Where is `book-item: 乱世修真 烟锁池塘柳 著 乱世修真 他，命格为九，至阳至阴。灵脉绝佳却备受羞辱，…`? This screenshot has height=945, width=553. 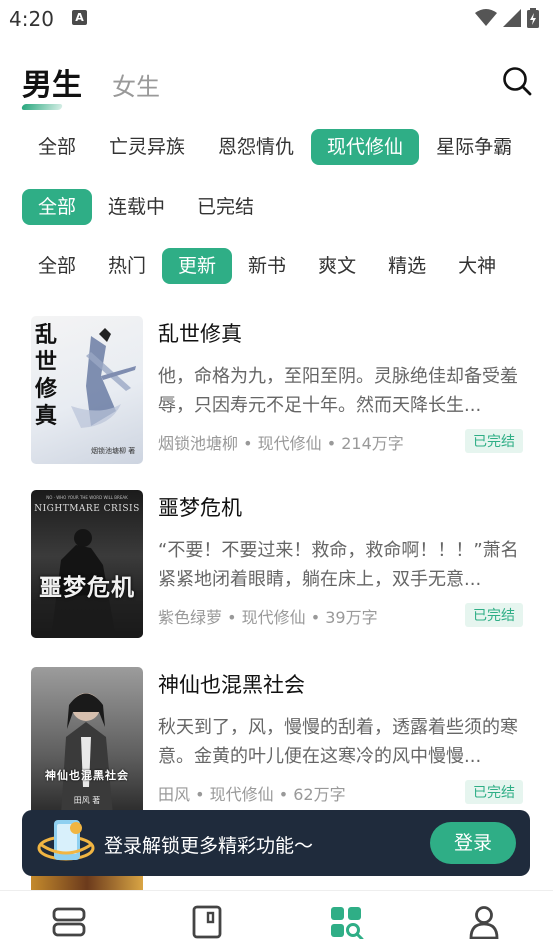 book-item: 乱世修真 烟锁池塘柳 著 乱世修真 他，命格为九，至阳至阴。灵脉绝佳却备受羞辱，… is located at coordinates (277, 391).